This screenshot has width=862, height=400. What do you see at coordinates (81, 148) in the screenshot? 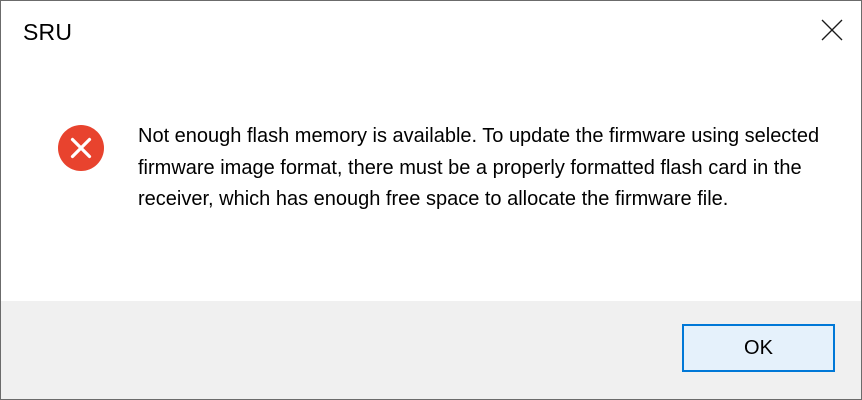
I see `error-icon` at bounding box center [81, 148].